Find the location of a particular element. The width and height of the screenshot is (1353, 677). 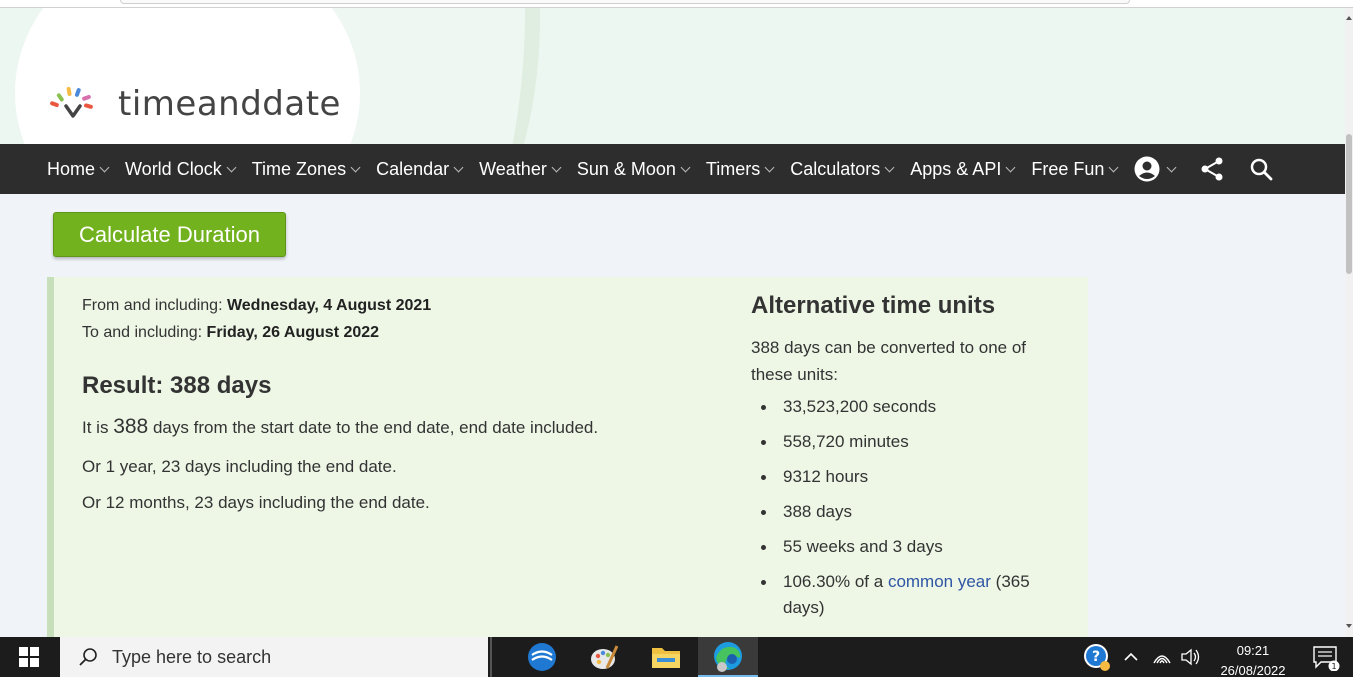

taskbar-app-edge is located at coordinates (728, 657).